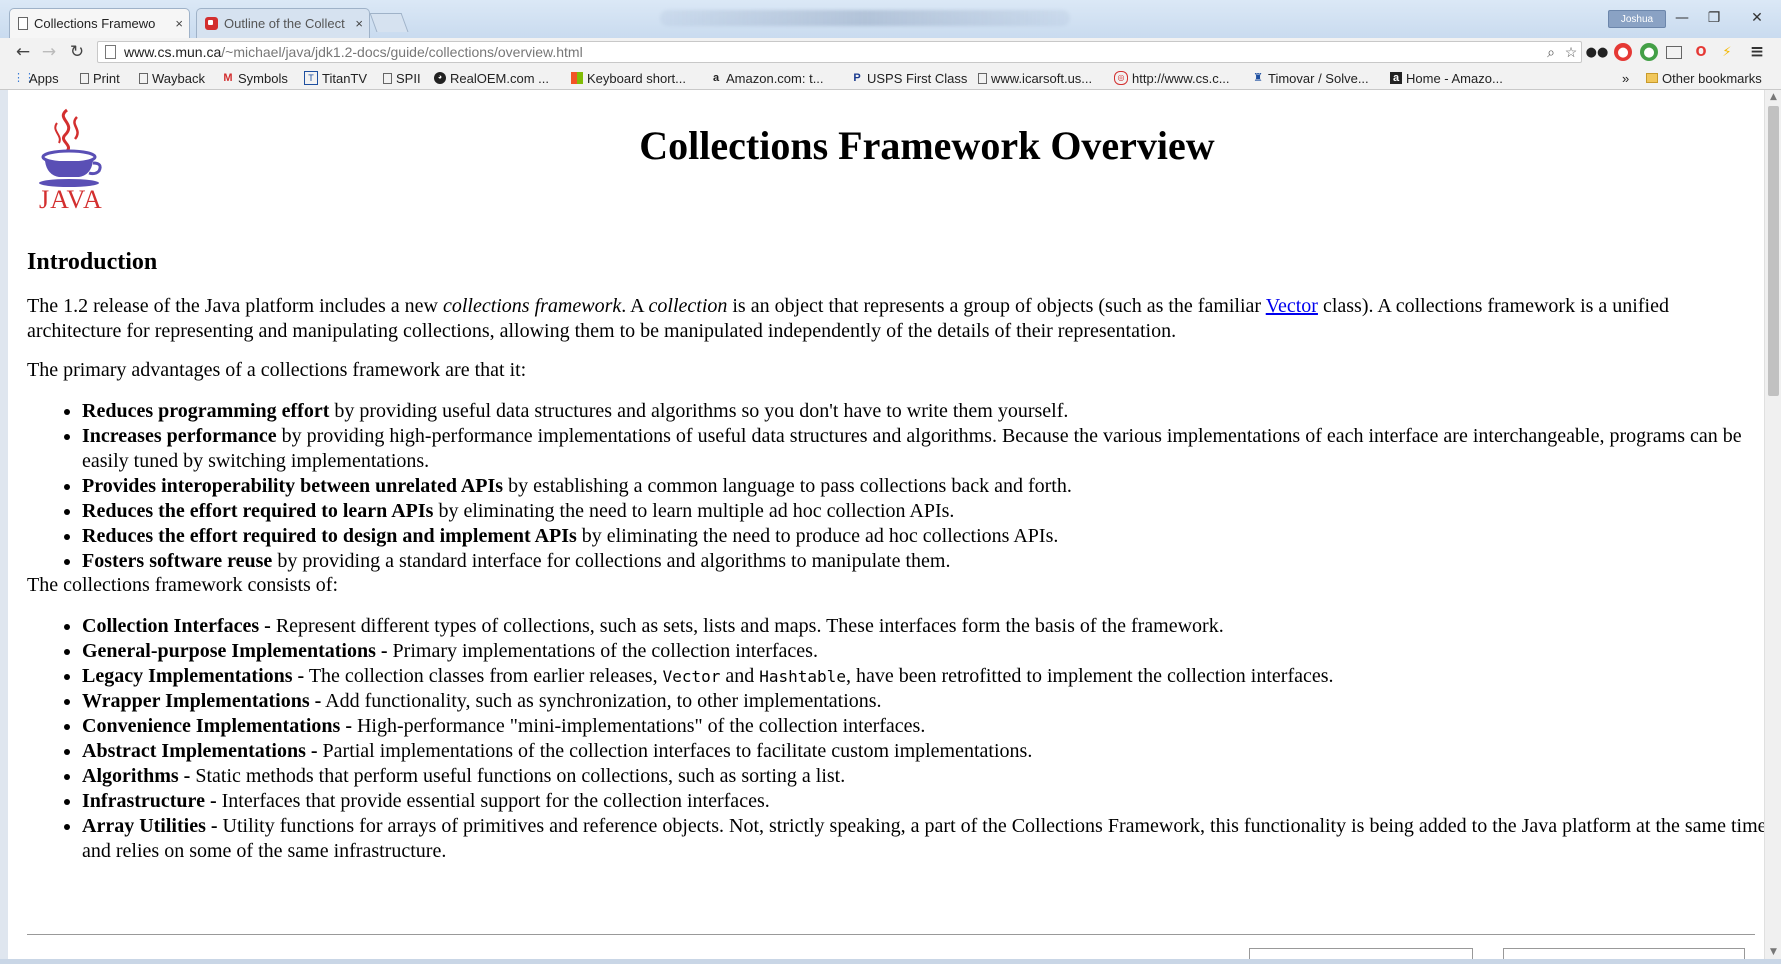  I want to click on list-item-term: Legacy Implementations -, so click(193, 676).